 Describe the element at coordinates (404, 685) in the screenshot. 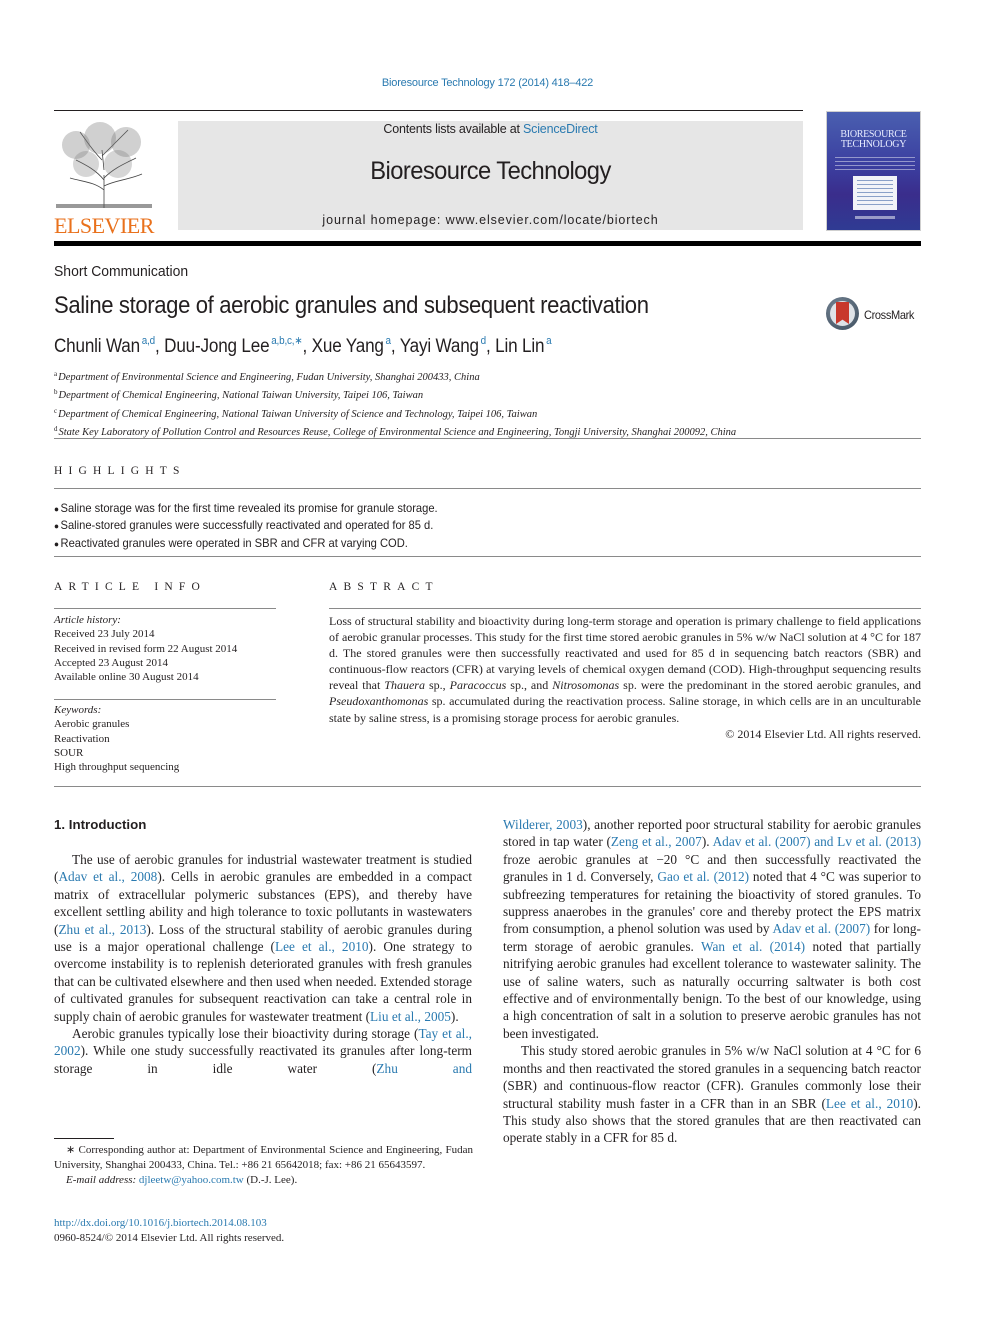

I see `species-name: Thauera` at that location.